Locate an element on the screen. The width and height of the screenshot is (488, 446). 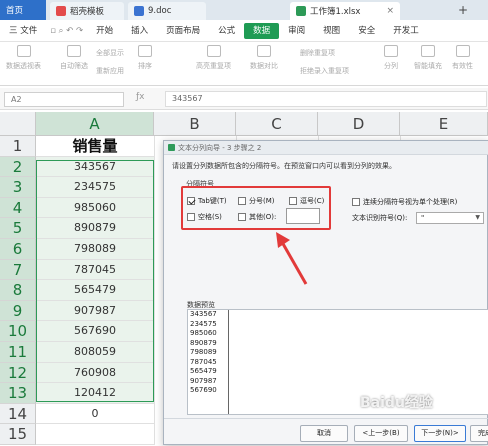
column-header-b: B is located at coordinates (195, 124).